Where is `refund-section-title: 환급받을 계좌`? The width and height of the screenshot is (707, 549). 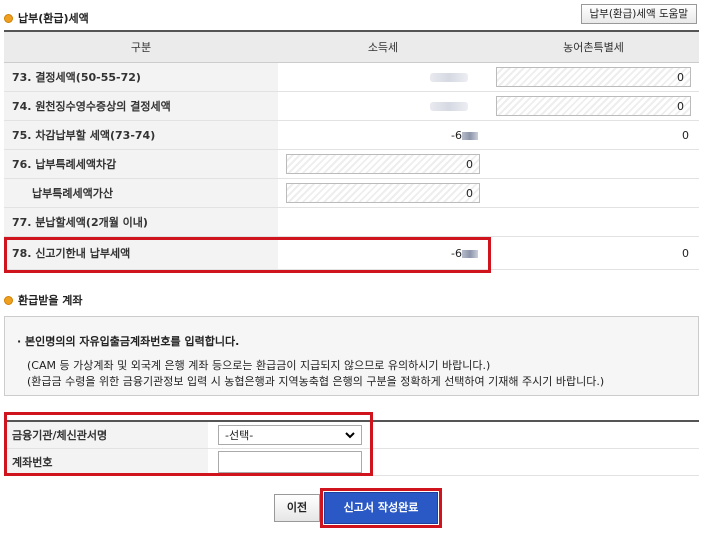 refund-section-title: 환급받을 계좌 is located at coordinates (43, 300).